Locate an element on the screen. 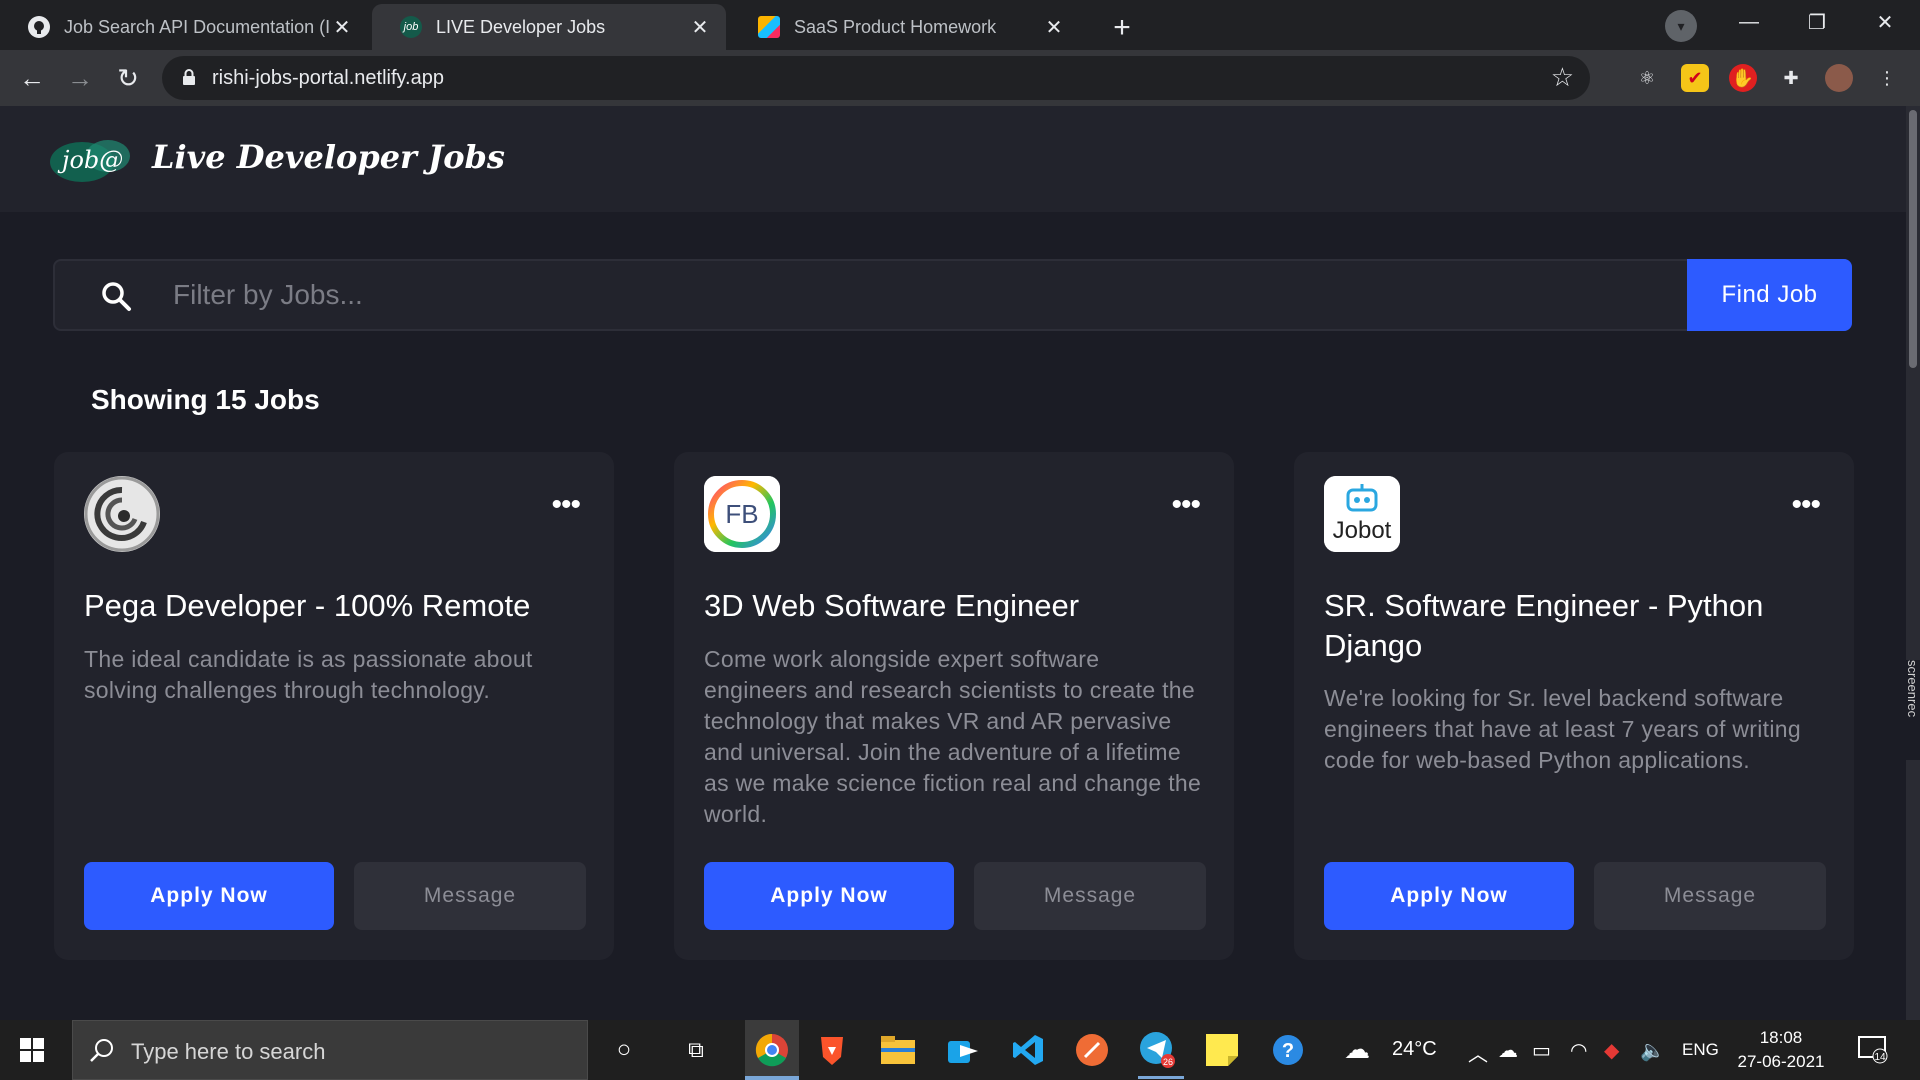 This screenshot has height=1080, width=1920. task-view-icon: ⧉ is located at coordinates (696, 1050).